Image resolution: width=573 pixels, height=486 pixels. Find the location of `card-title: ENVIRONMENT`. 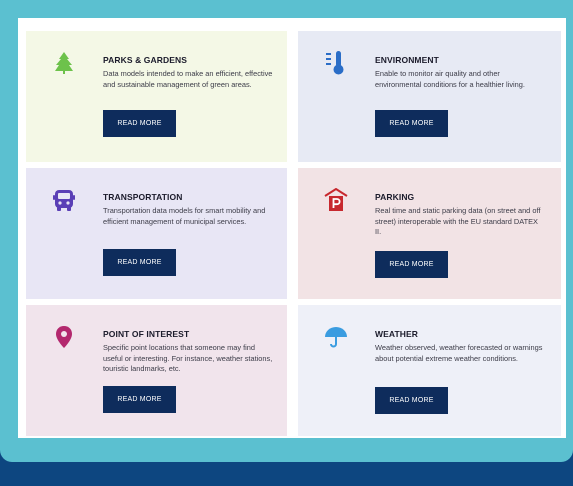

card-title: ENVIRONMENT is located at coordinates (407, 60).